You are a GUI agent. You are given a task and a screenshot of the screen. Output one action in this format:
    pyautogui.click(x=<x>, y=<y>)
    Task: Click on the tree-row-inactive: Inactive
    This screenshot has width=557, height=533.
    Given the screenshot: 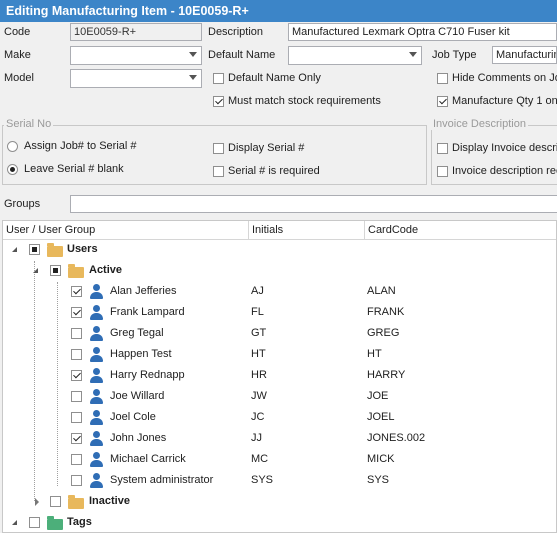 What is the action you would take?
    pyautogui.click(x=279, y=501)
    